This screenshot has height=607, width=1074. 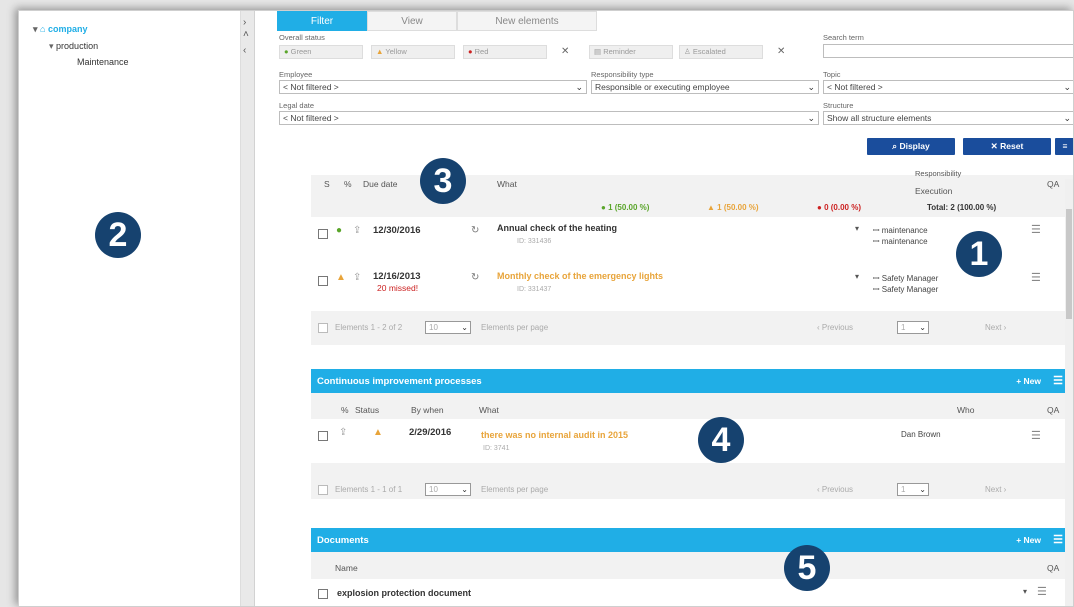 I want to click on executing-person: ꟷ maintenance, so click(x=900, y=241).